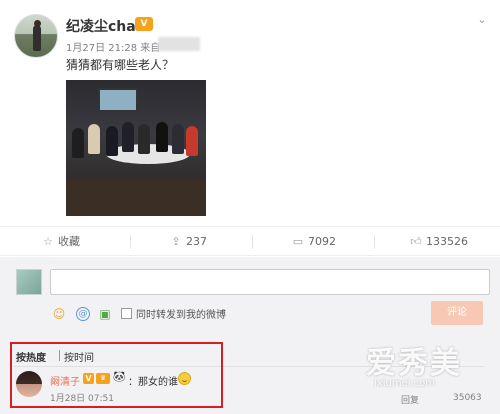 The width and height of the screenshot is (500, 414). I want to click on repost-icon: ⇪, so click(176, 241).